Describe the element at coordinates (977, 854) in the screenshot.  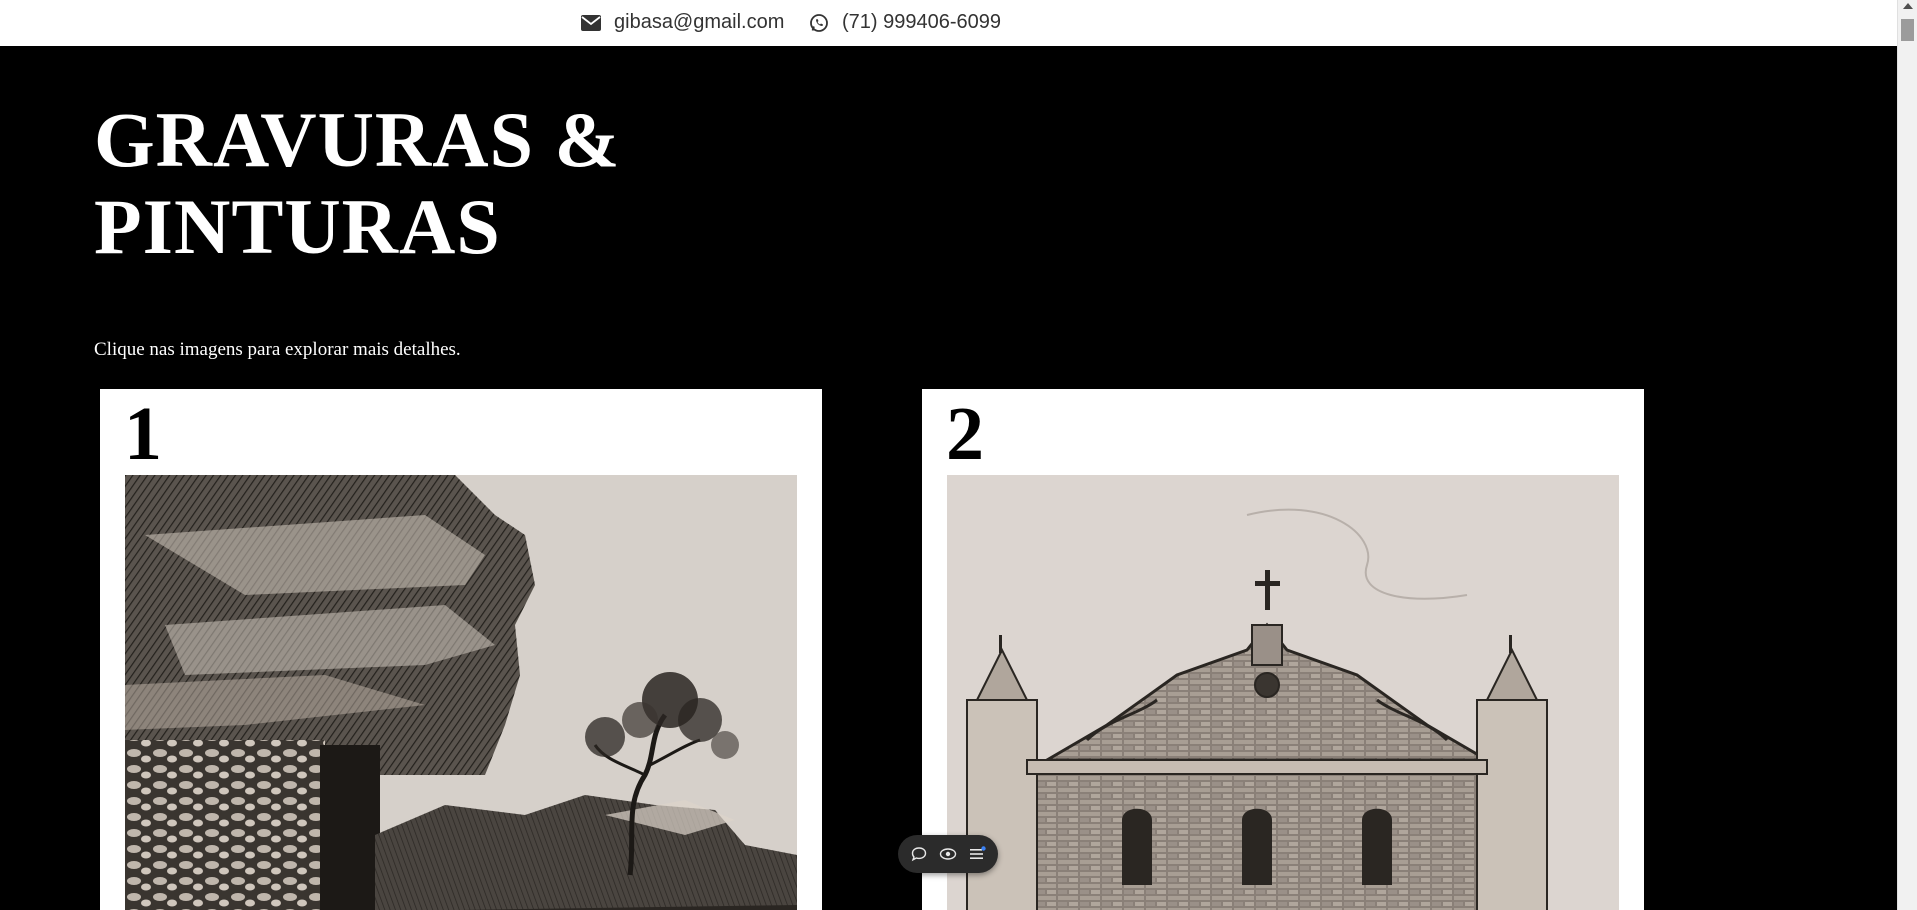
I see `menu-icon` at that location.